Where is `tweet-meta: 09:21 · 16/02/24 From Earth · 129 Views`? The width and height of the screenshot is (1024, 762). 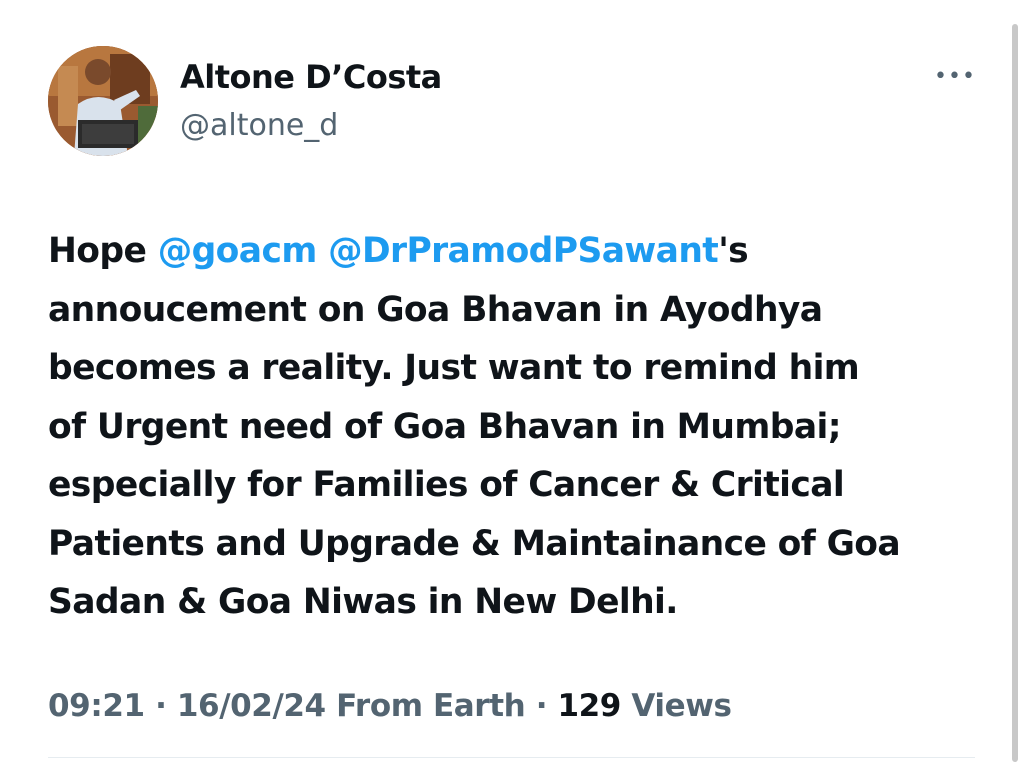
tweet-meta: 09:21 · 16/02/24 From Earth · 129 Views is located at coordinates (390, 706).